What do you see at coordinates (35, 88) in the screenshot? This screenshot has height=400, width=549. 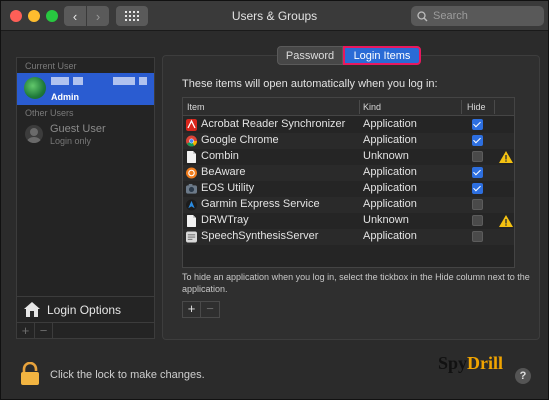 I see `avatar` at bounding box center [35, 88].